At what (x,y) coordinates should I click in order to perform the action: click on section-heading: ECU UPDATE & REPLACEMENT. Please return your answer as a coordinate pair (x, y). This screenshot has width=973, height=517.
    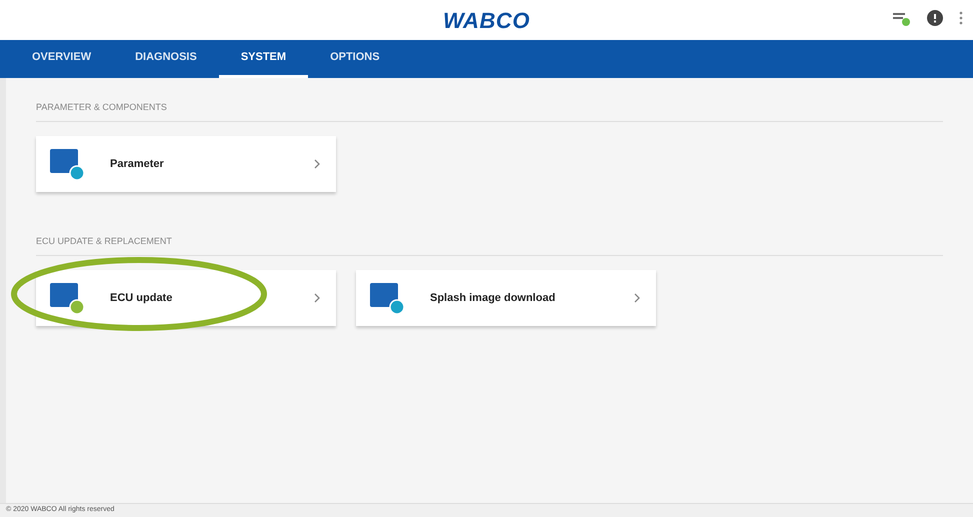
    Looking at the image, I should click on (104, 241).